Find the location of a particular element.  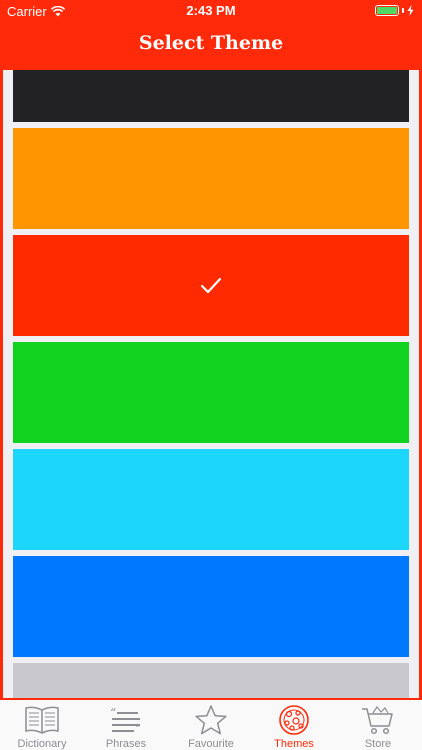

theme-swatch-gray is located at coordinates (211, 680).